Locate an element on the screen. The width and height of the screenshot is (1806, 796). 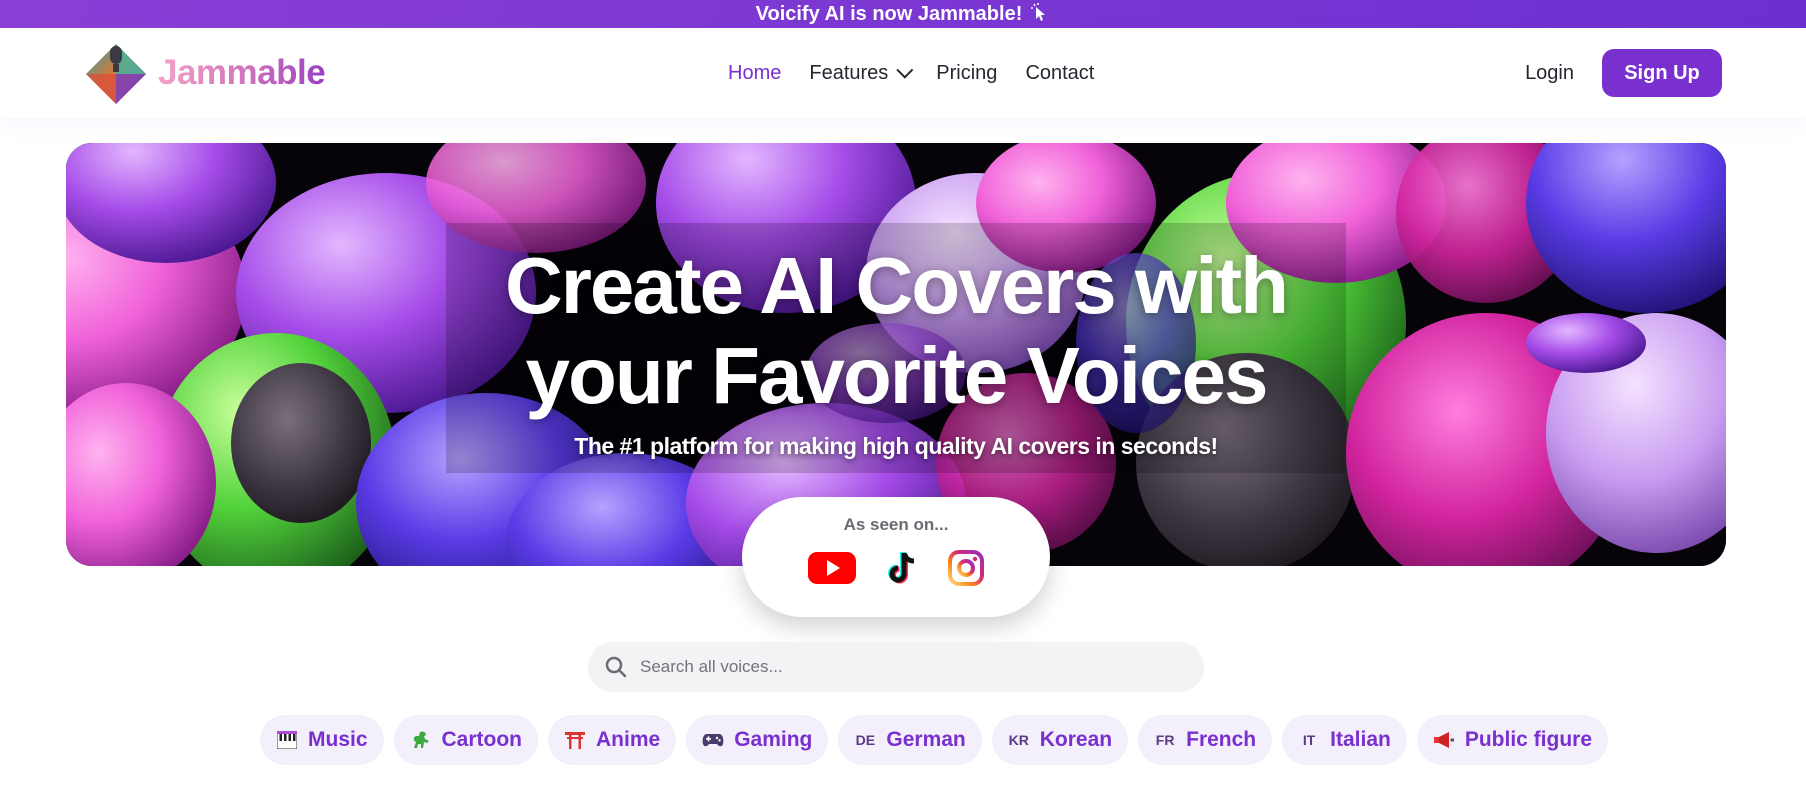
category-label: Cartoon is located at coordinates (482, 739).